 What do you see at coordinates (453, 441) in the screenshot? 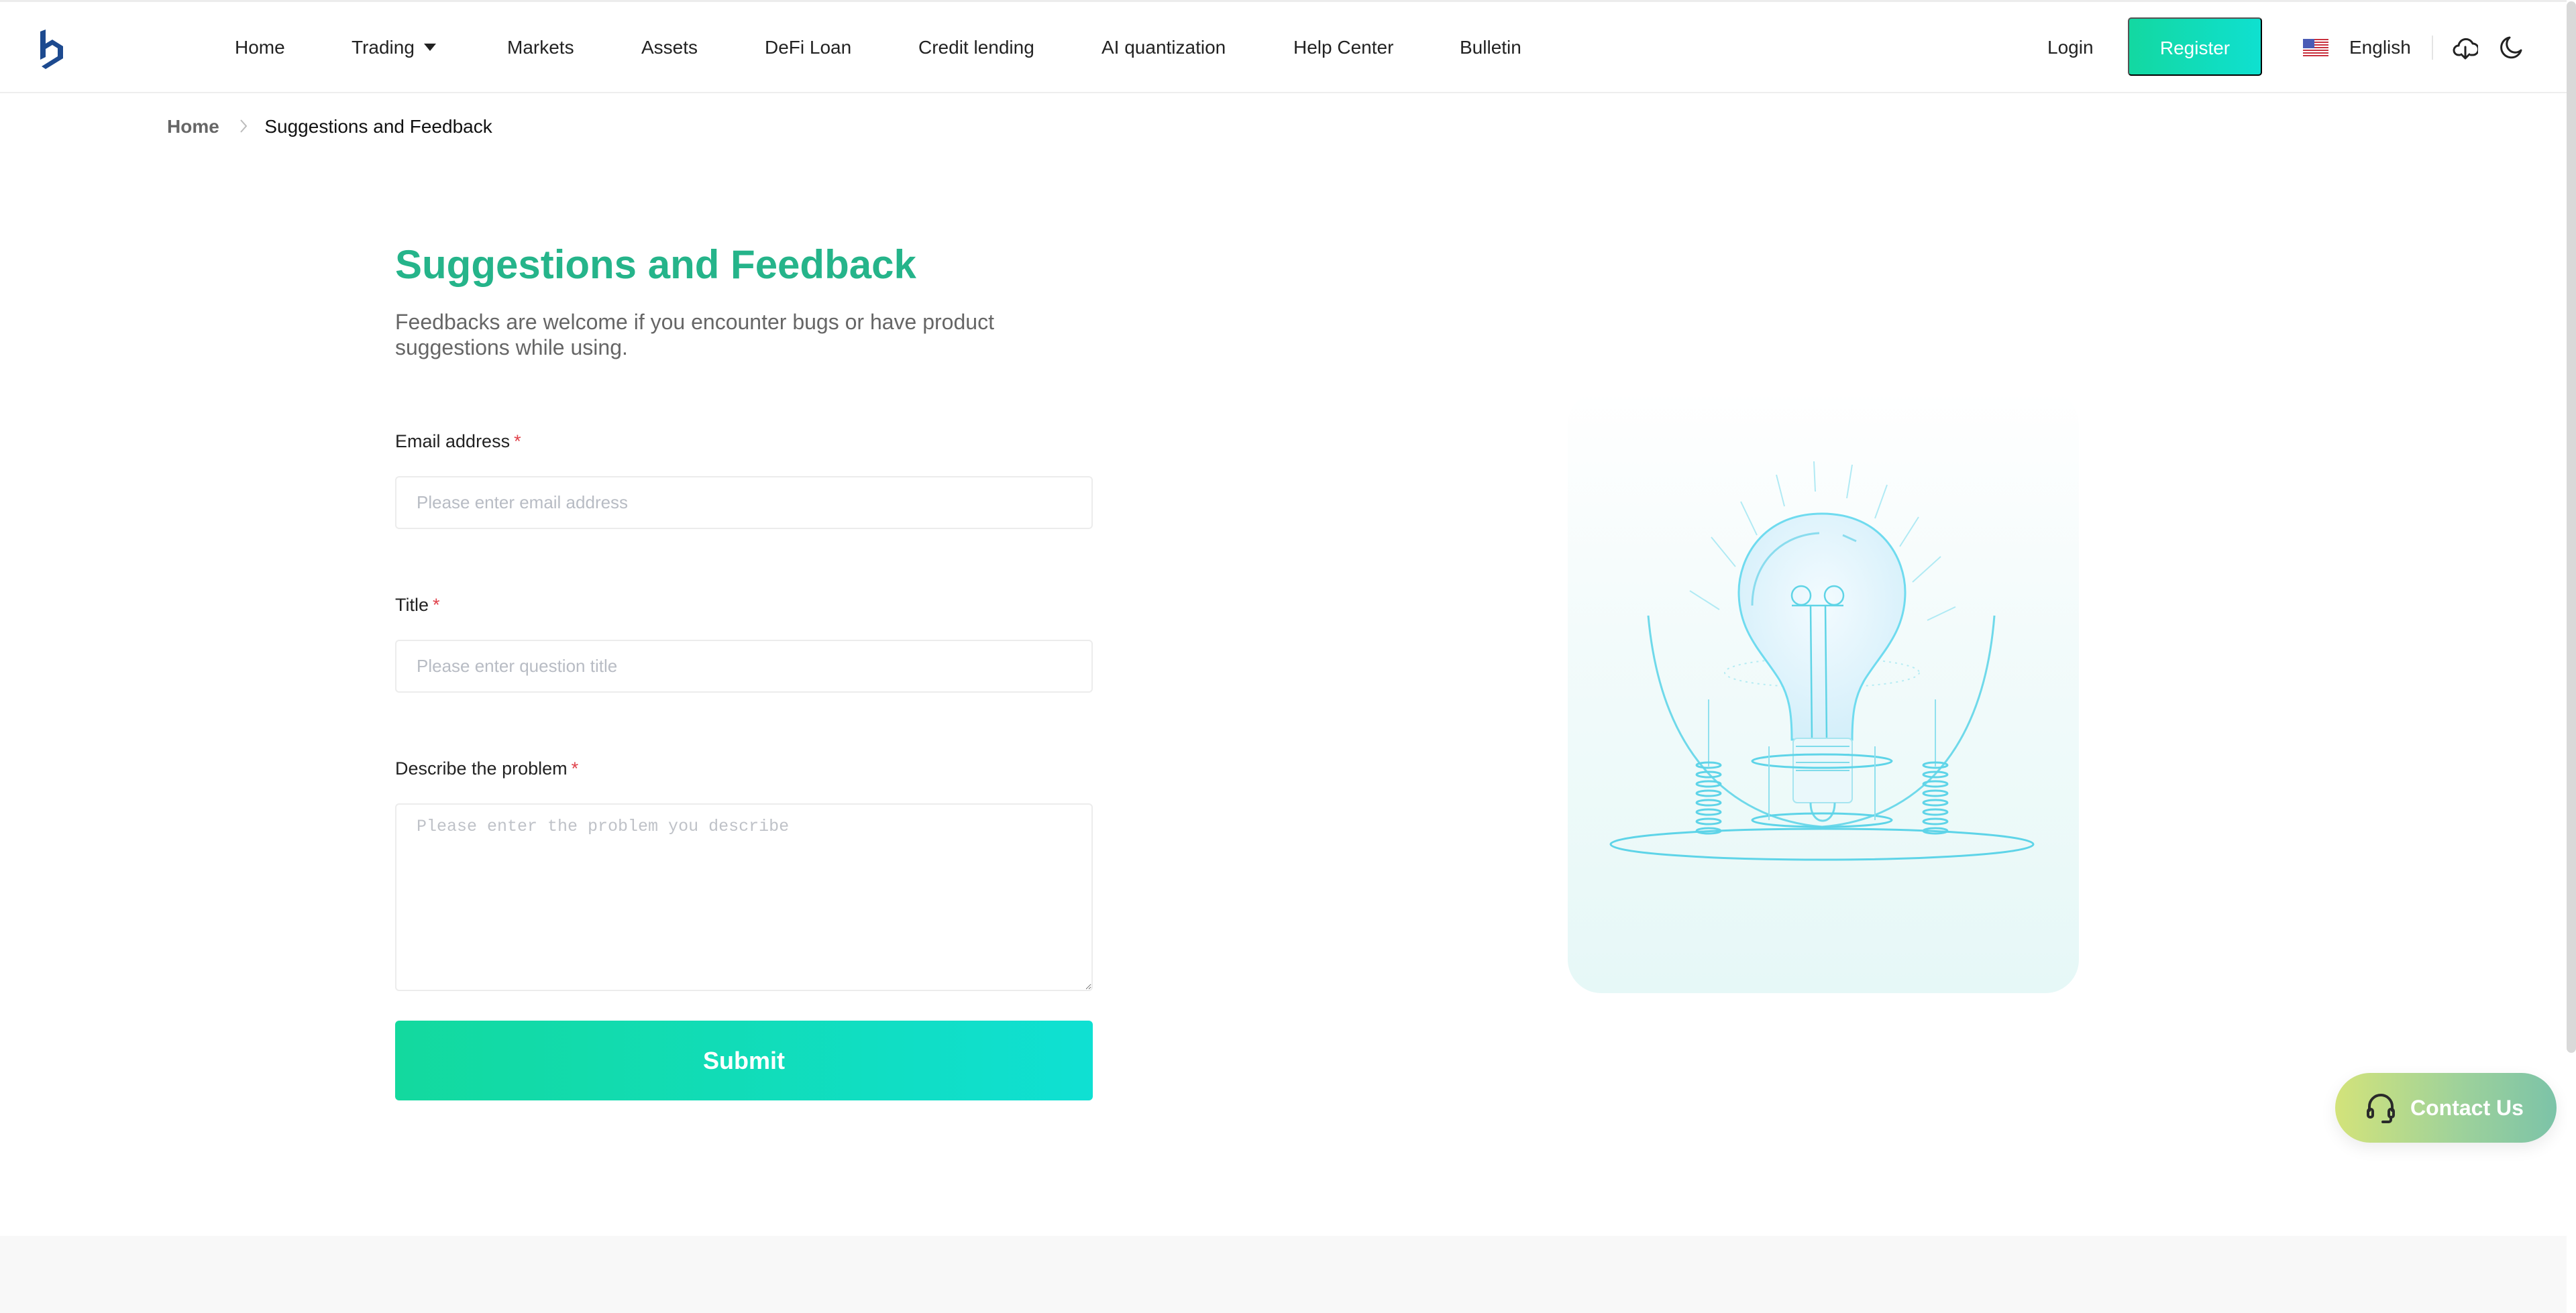
I see `email-label-text: Email address` at bounding box center [453, 441].